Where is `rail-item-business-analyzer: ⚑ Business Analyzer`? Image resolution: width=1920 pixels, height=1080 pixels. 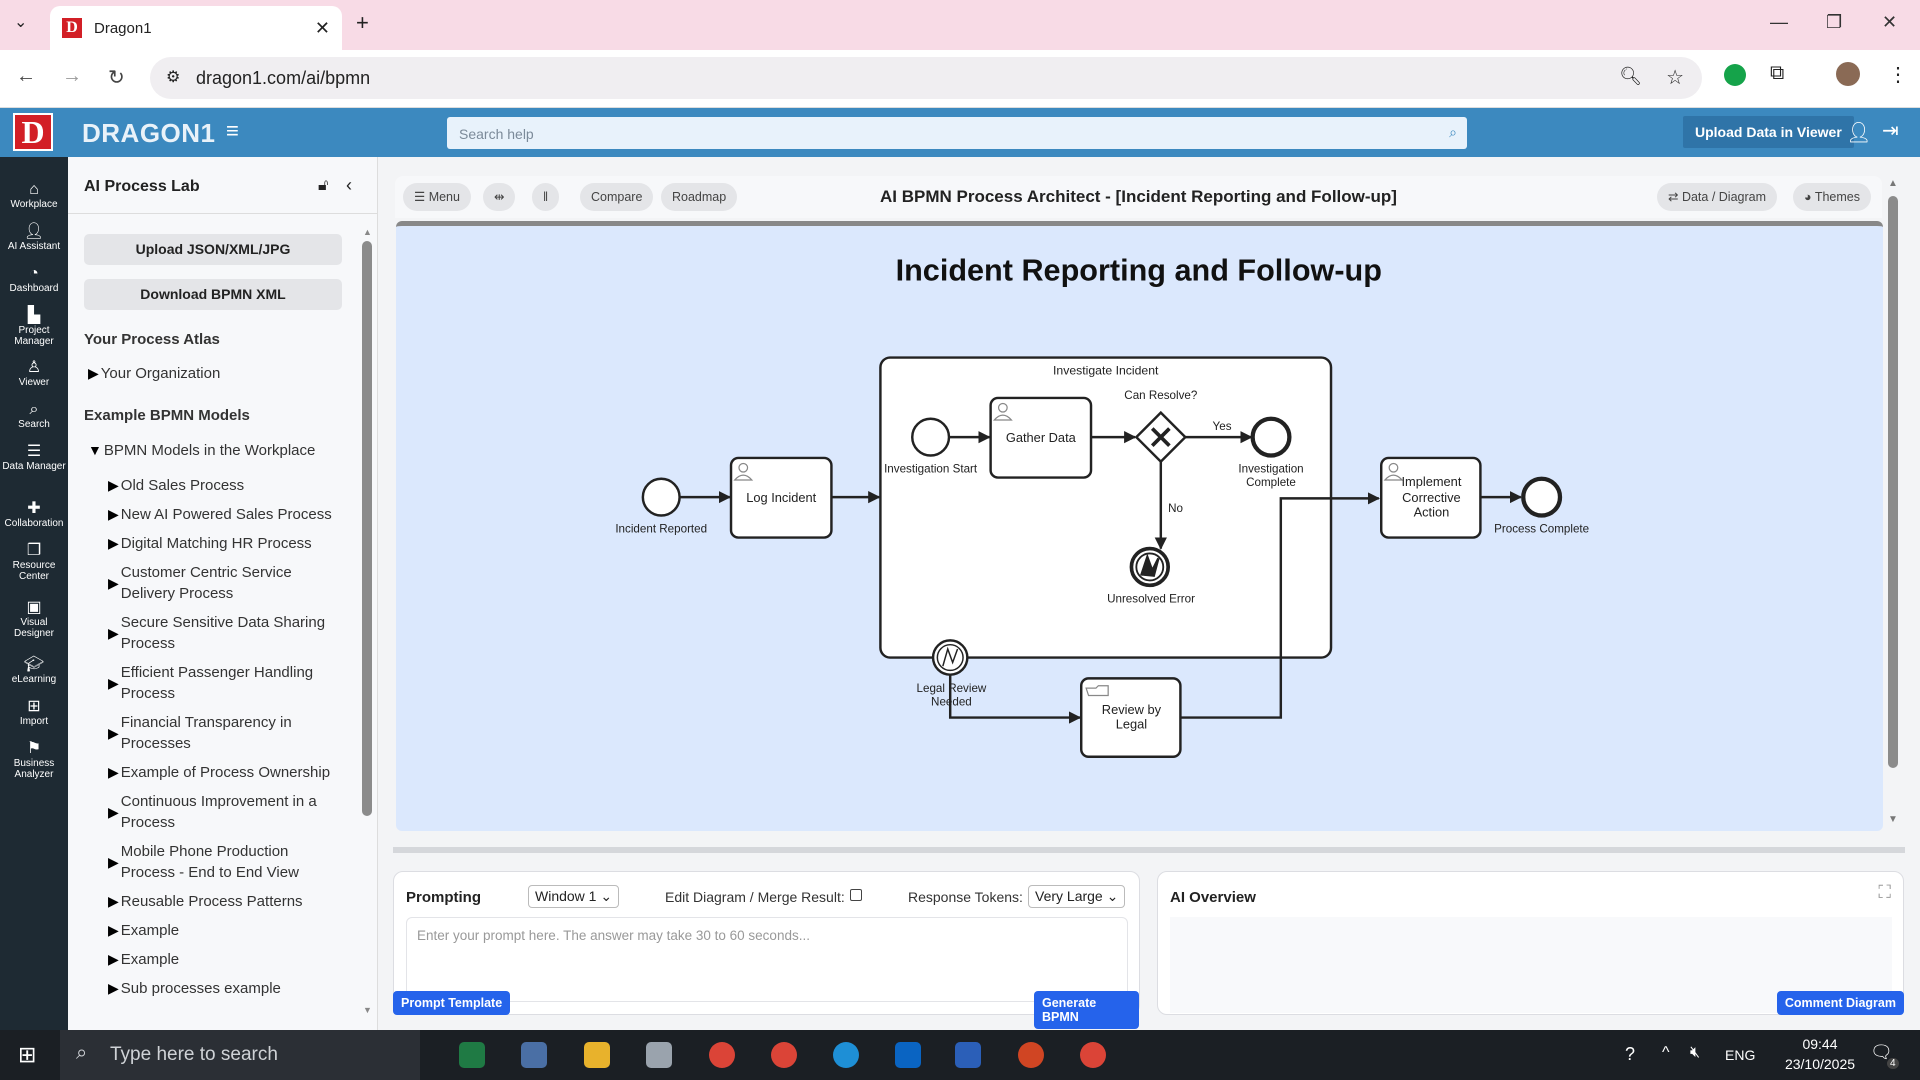
rail-item-business-analyzer: ⚑ Business Analyzer is located at coordinates (34, 760).